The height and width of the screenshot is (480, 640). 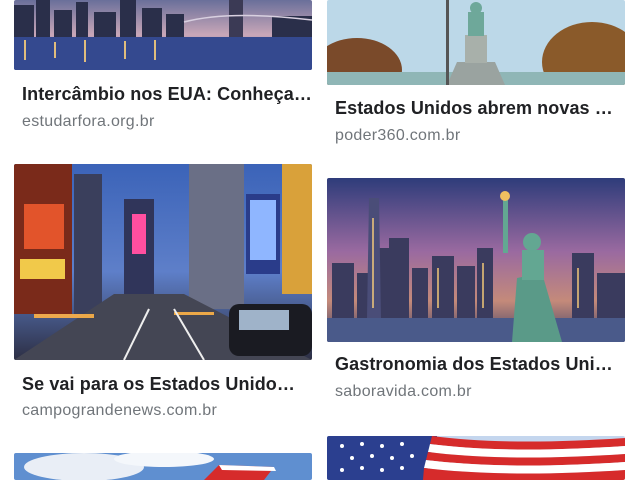 I want to click on result-image-american-flag, so click(x=476, y=458).